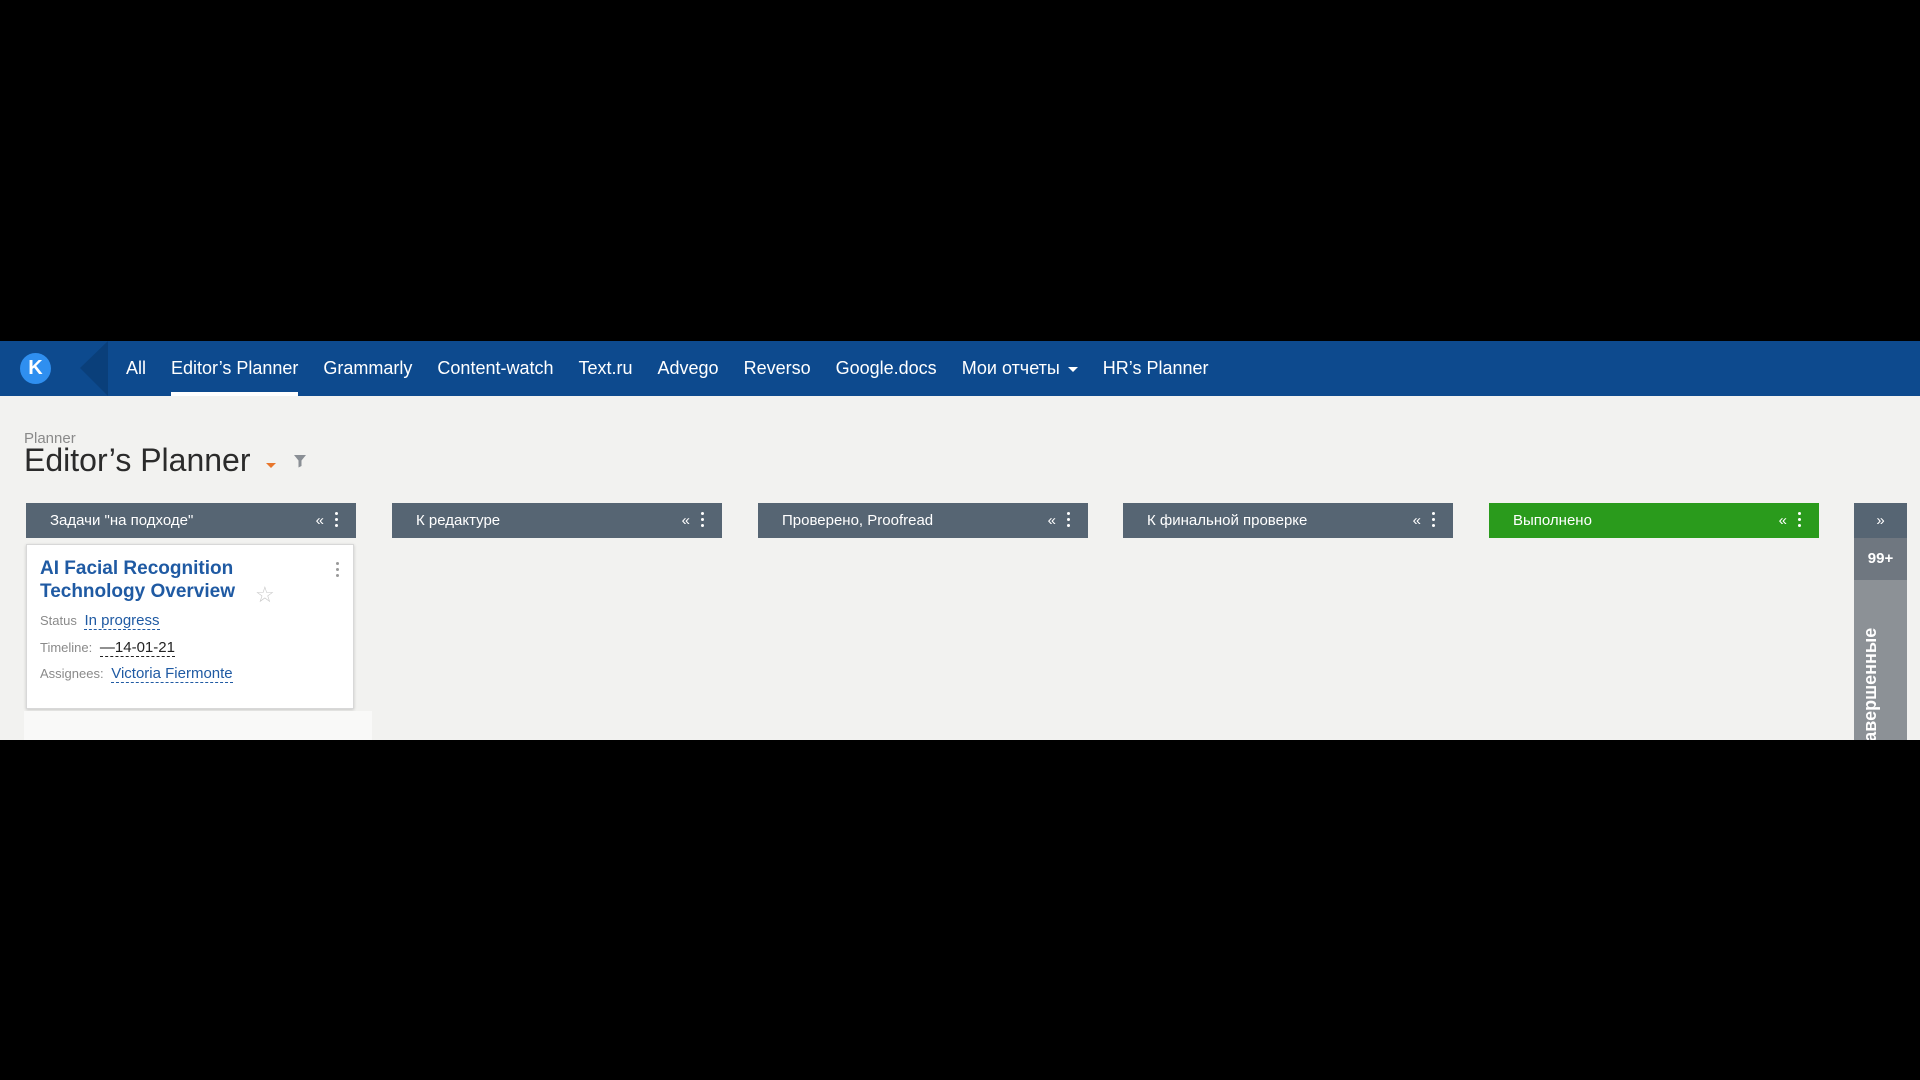 Image resolution: width=1920 pixels, height=1080 pixels. I want to click on chevron-down-icon, so click(1072, 369).